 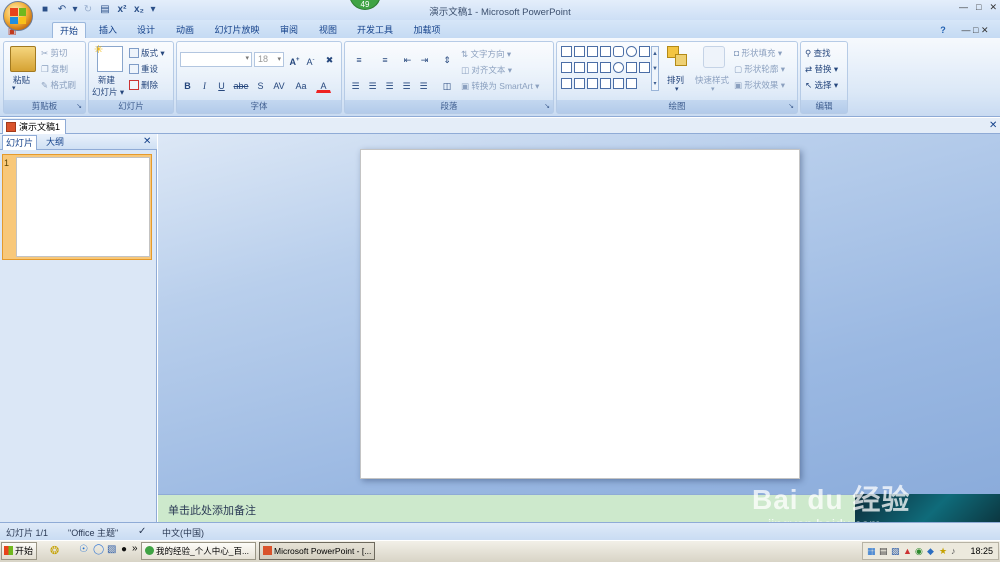 I want to click on shape-outline-button: ▢ 形状轮廓 ▾, so click(x=759, y=69).